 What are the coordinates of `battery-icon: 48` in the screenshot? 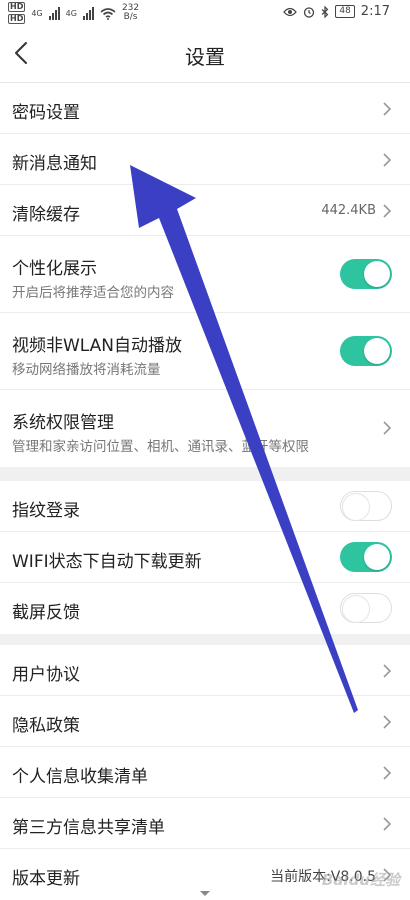 It's located at (345, 11).